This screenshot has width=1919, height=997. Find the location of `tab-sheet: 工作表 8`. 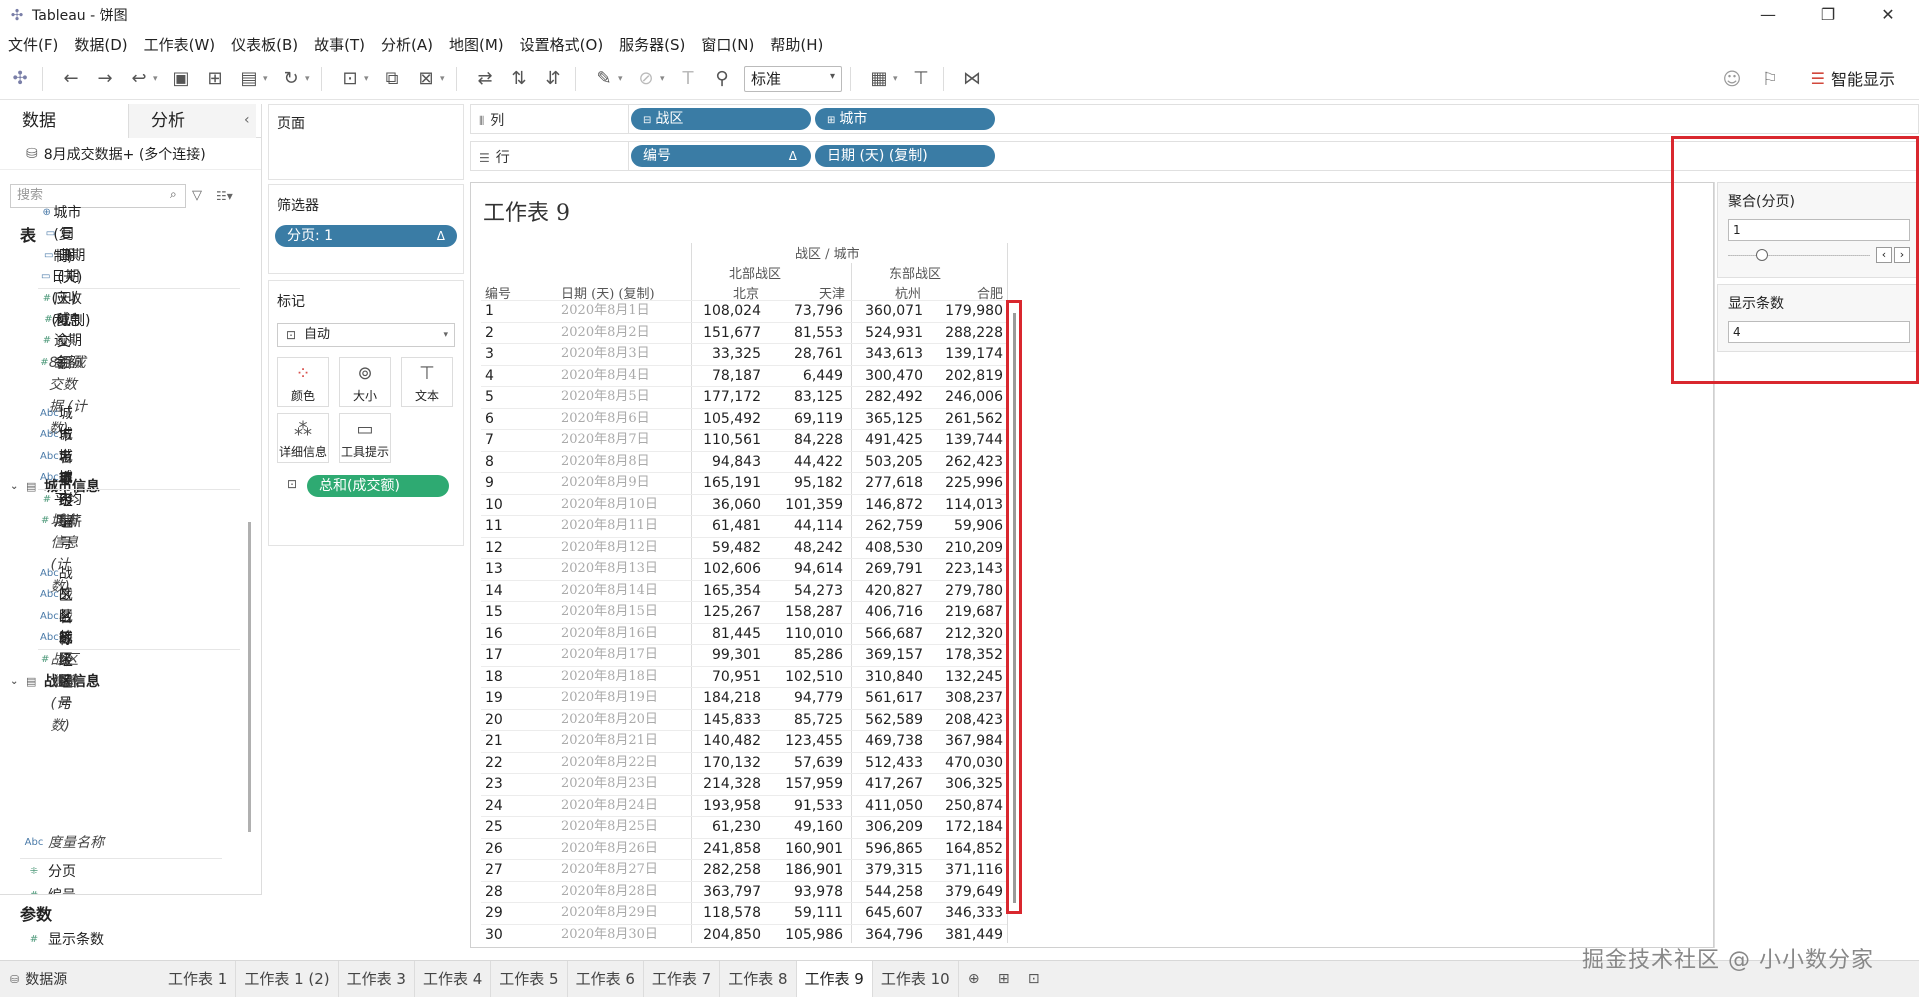

tab-sheet: 工作表 8 is located at coordinates (758, 978).